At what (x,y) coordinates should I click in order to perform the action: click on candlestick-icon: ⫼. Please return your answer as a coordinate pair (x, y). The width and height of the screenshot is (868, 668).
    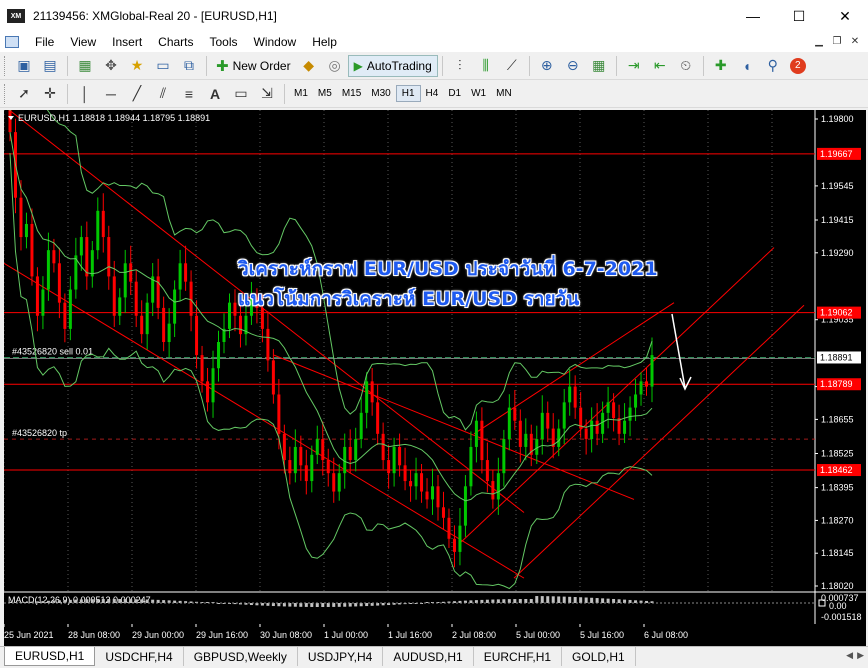
    Looking at the image, I should click on (486, 66).